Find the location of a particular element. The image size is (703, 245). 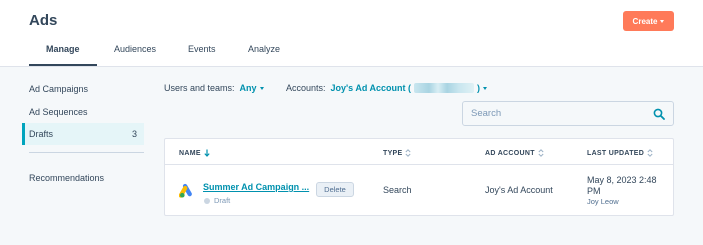

create-button: Create is located at coordinates (648, 21).